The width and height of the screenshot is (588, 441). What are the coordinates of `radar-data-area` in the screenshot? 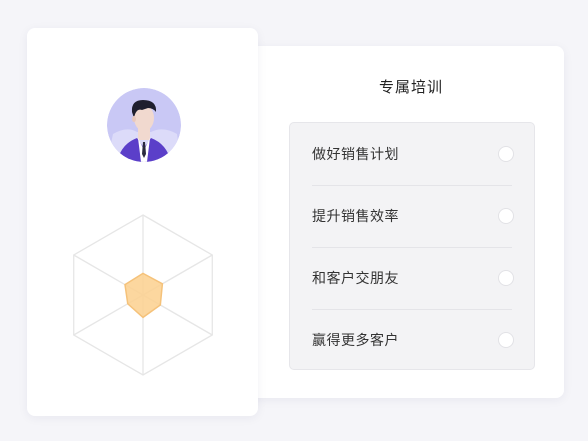 It's located at (144, 295).